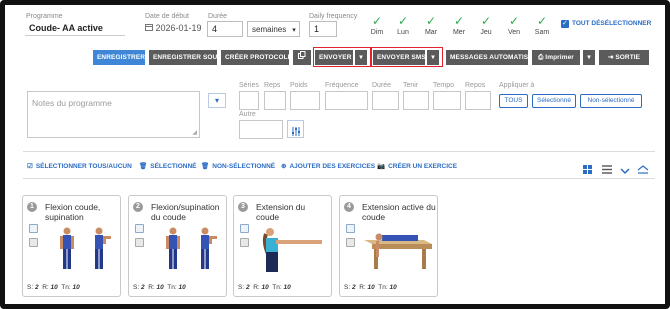 This screenshot has width=670, height=309. I want to click on frequency-input, so click(346, 100).